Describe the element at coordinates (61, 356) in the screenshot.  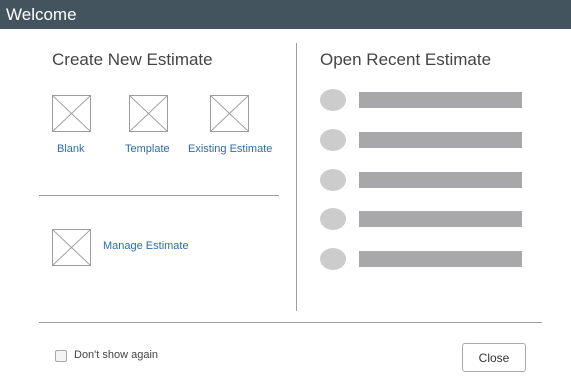
I see `dont-show-again-checkbox` at that location.